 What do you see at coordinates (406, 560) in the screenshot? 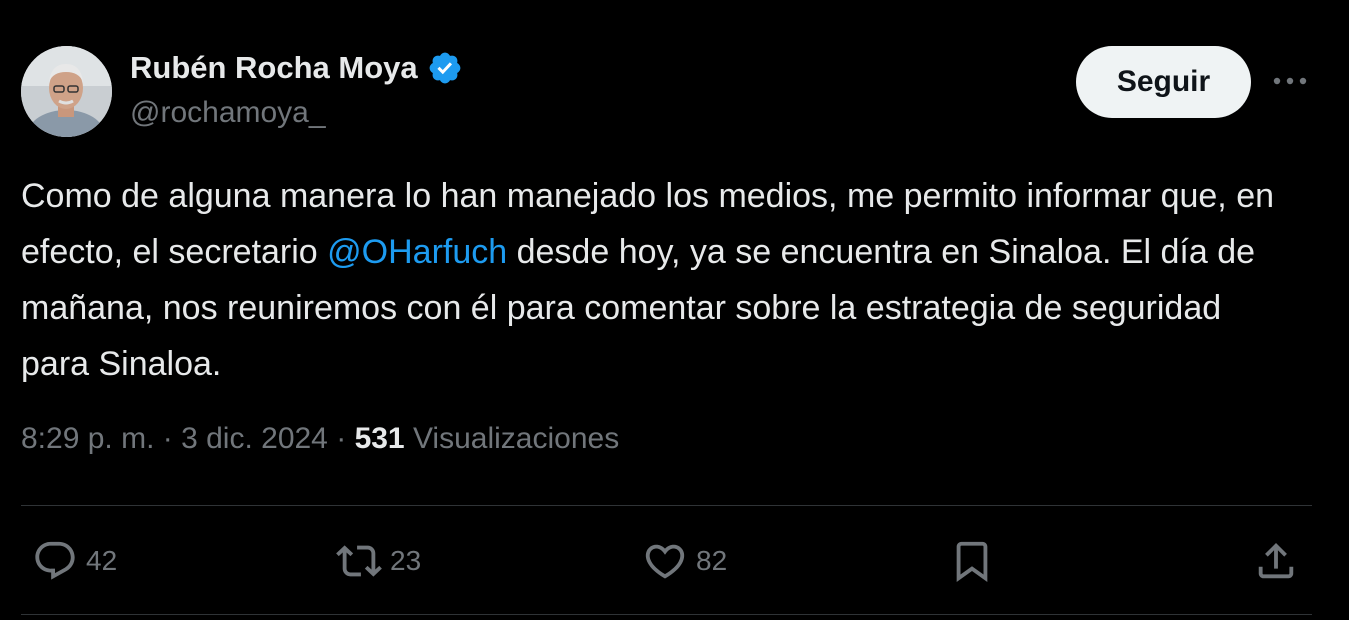
I see `repost-count: 23` at bounding box center [406, 560].